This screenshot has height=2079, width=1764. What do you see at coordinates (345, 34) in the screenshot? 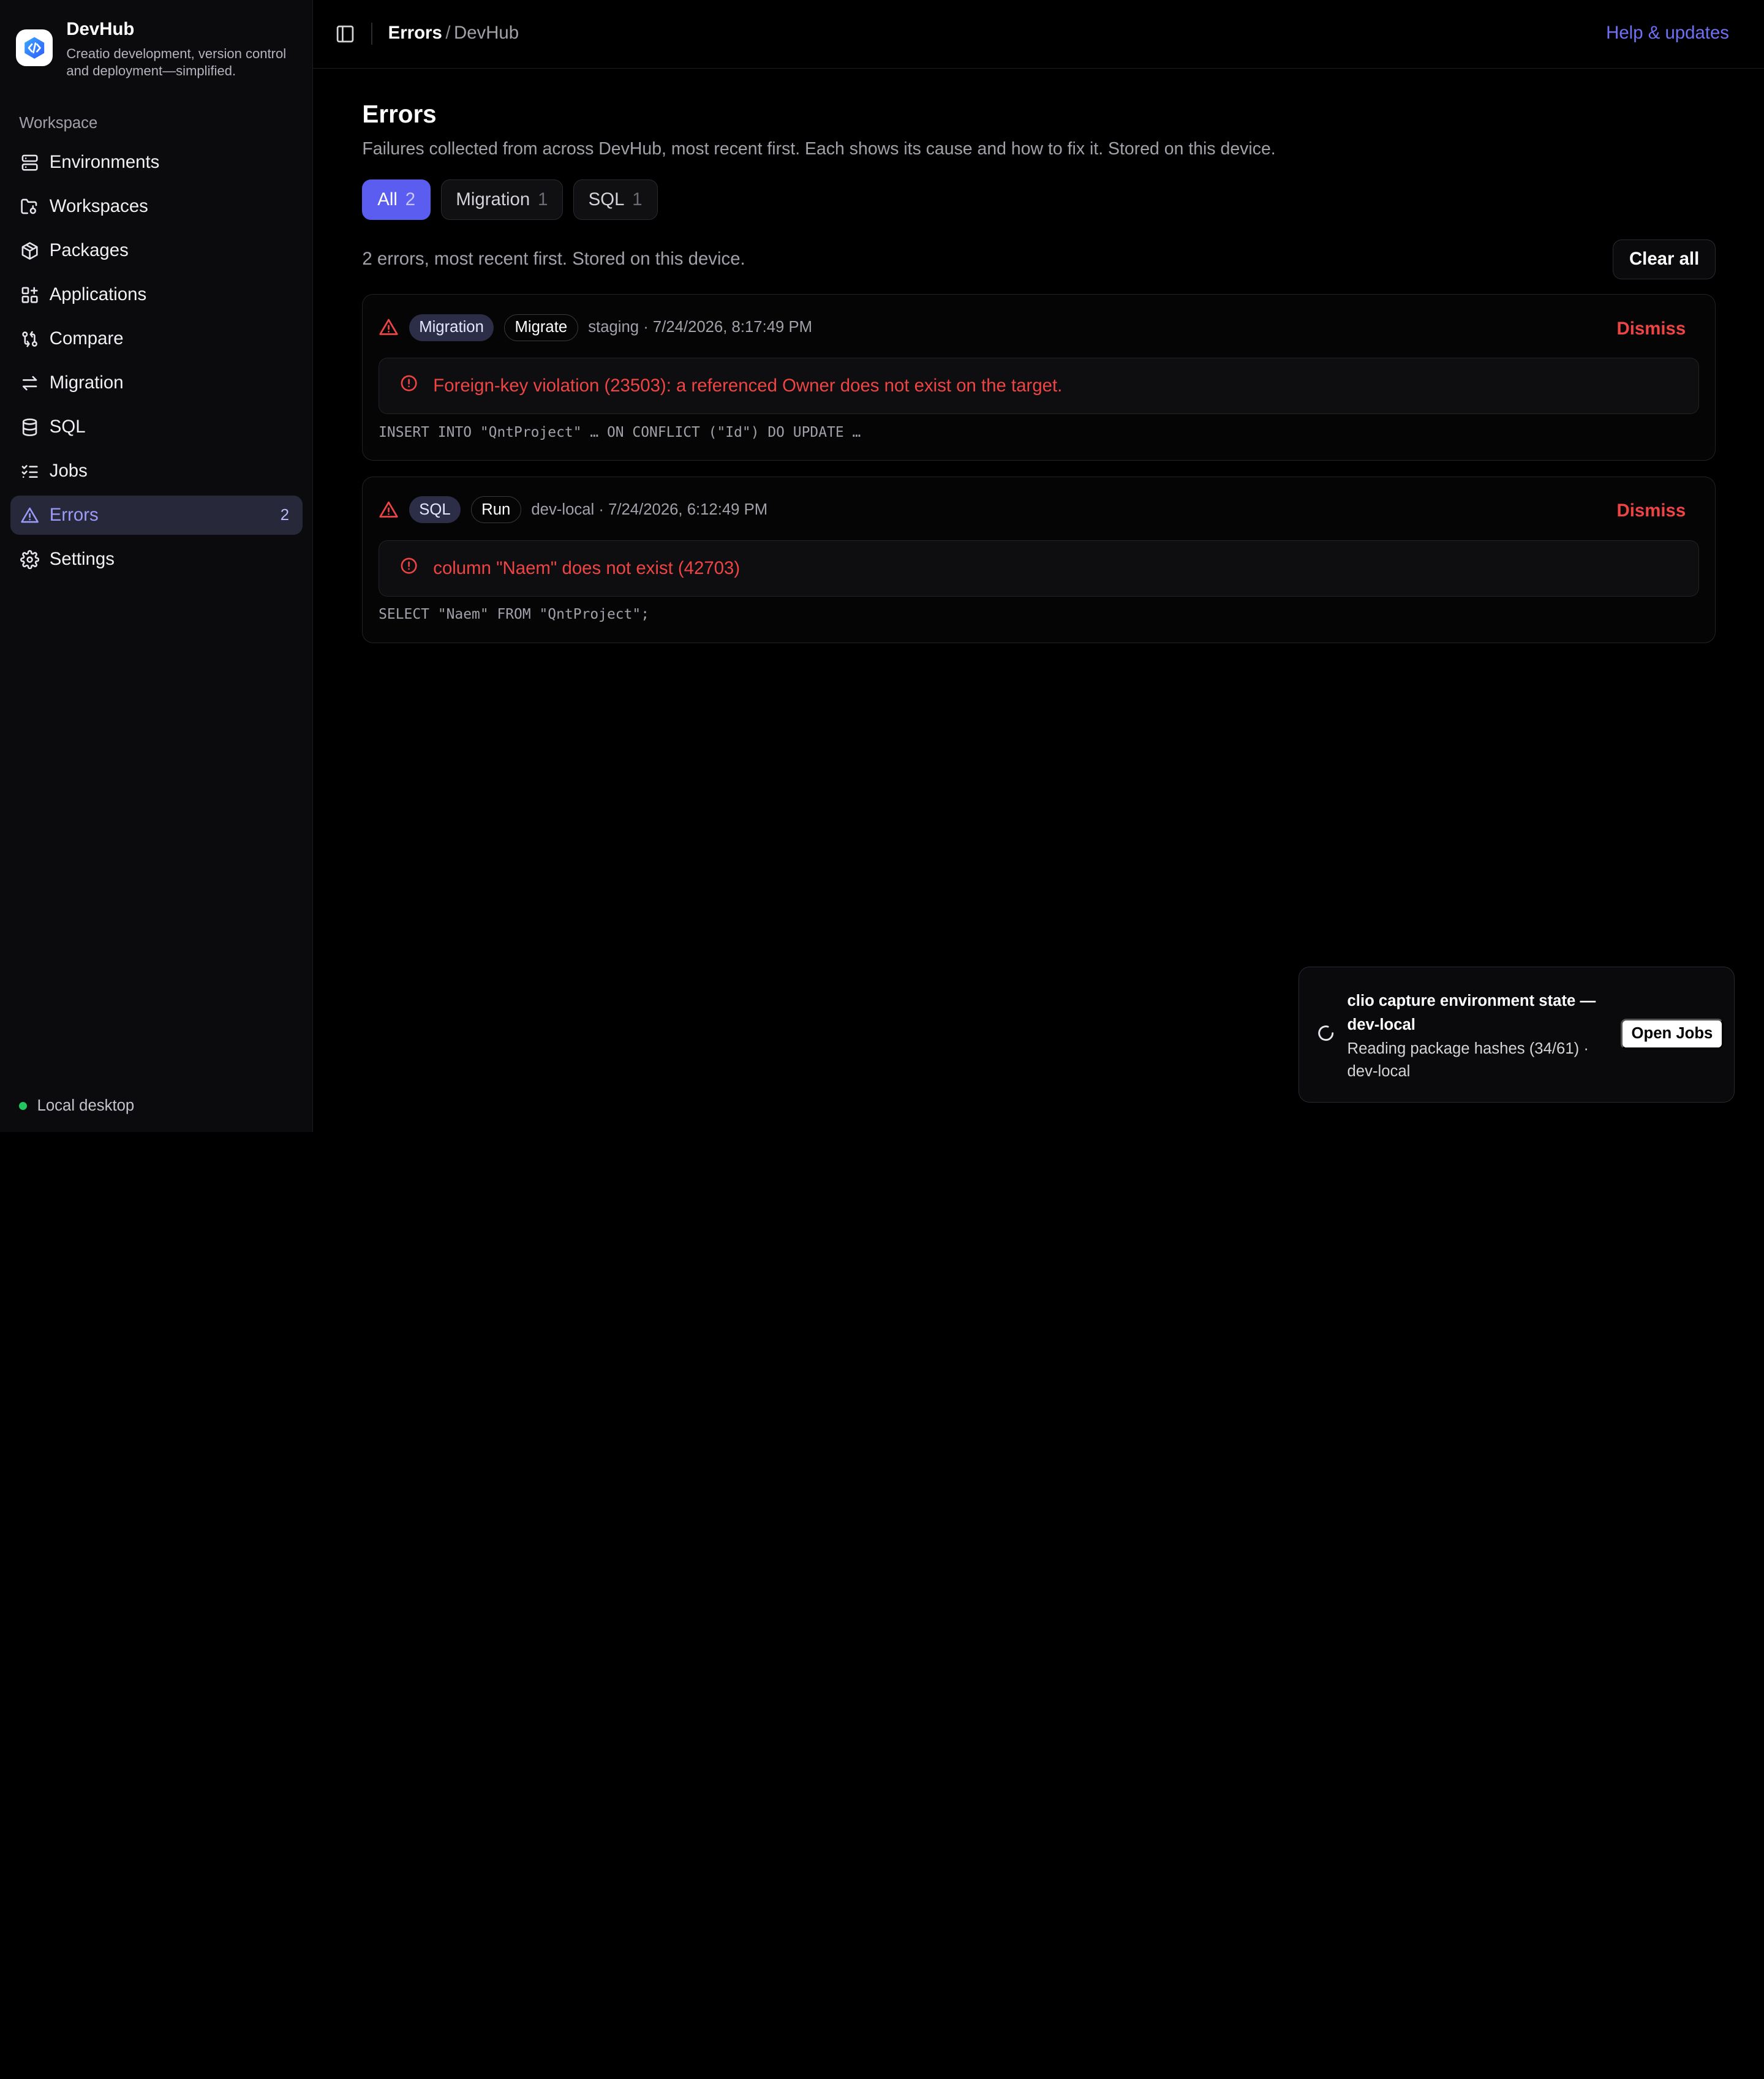
I see `sidebar-toggle-icon` at bounding box center [345, 34].